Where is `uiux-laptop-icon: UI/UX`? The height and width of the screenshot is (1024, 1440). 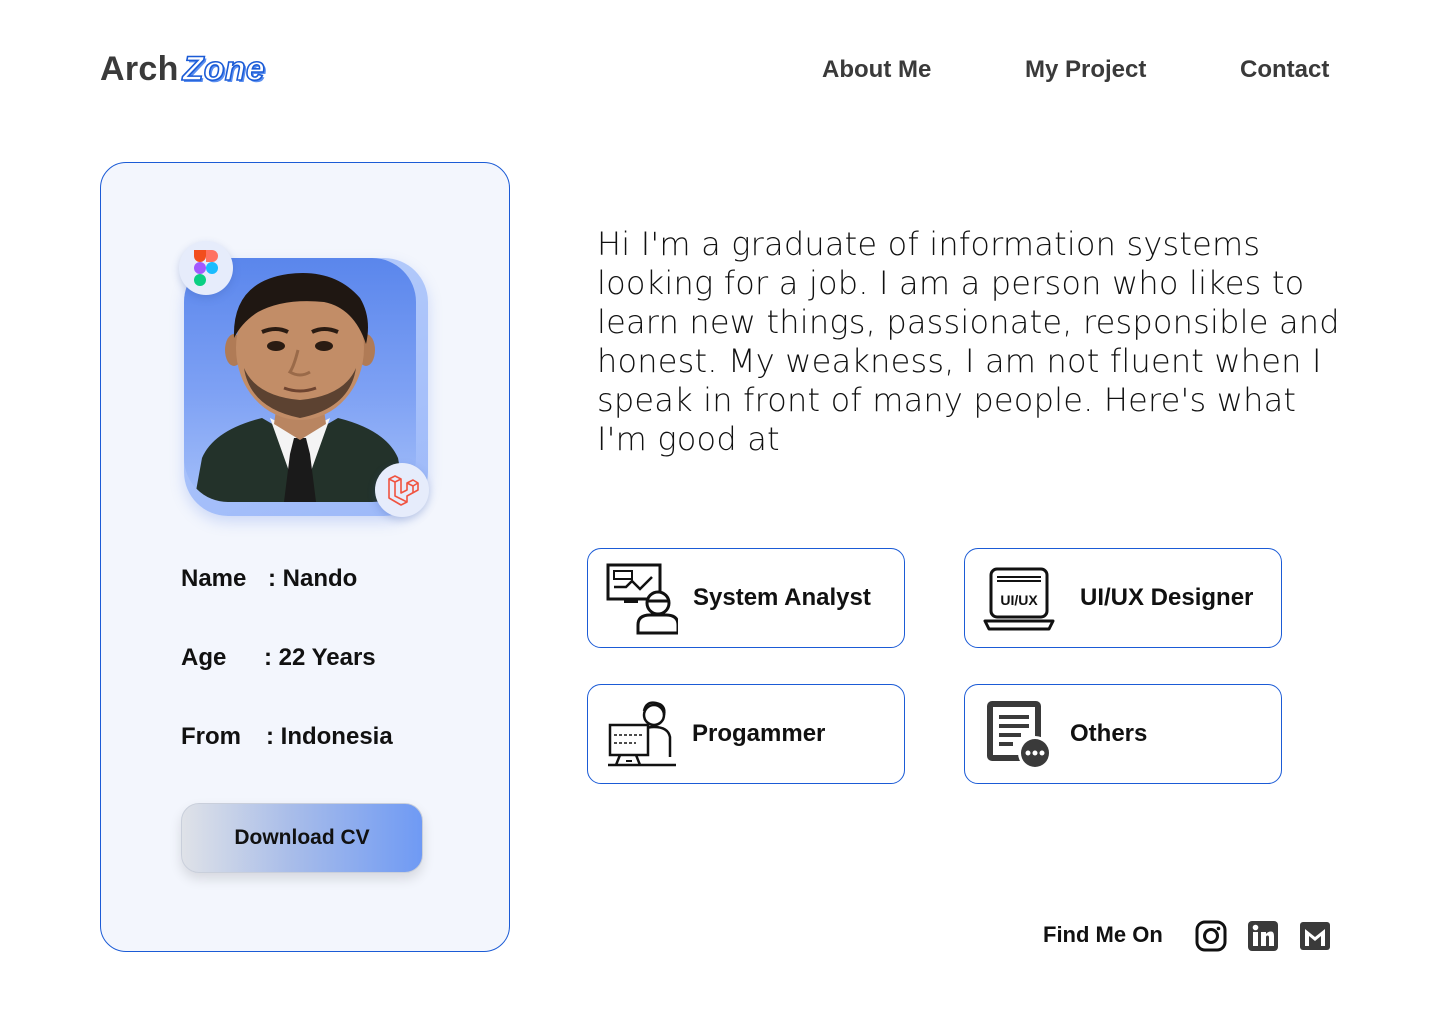
uiux-laptop-icon: UI/UX is located at coordinates (1019, 599).